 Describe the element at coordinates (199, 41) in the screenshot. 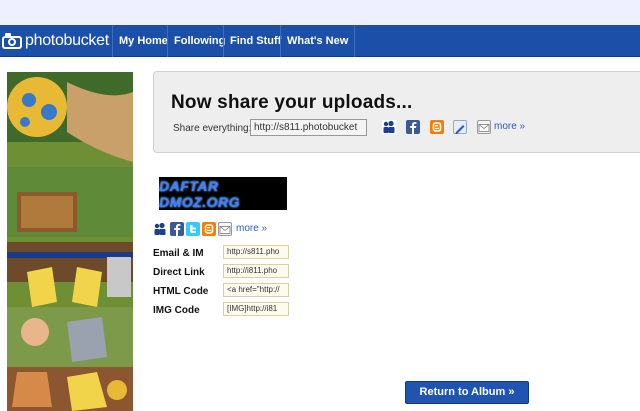

I see `nav-following: Following` at that location.